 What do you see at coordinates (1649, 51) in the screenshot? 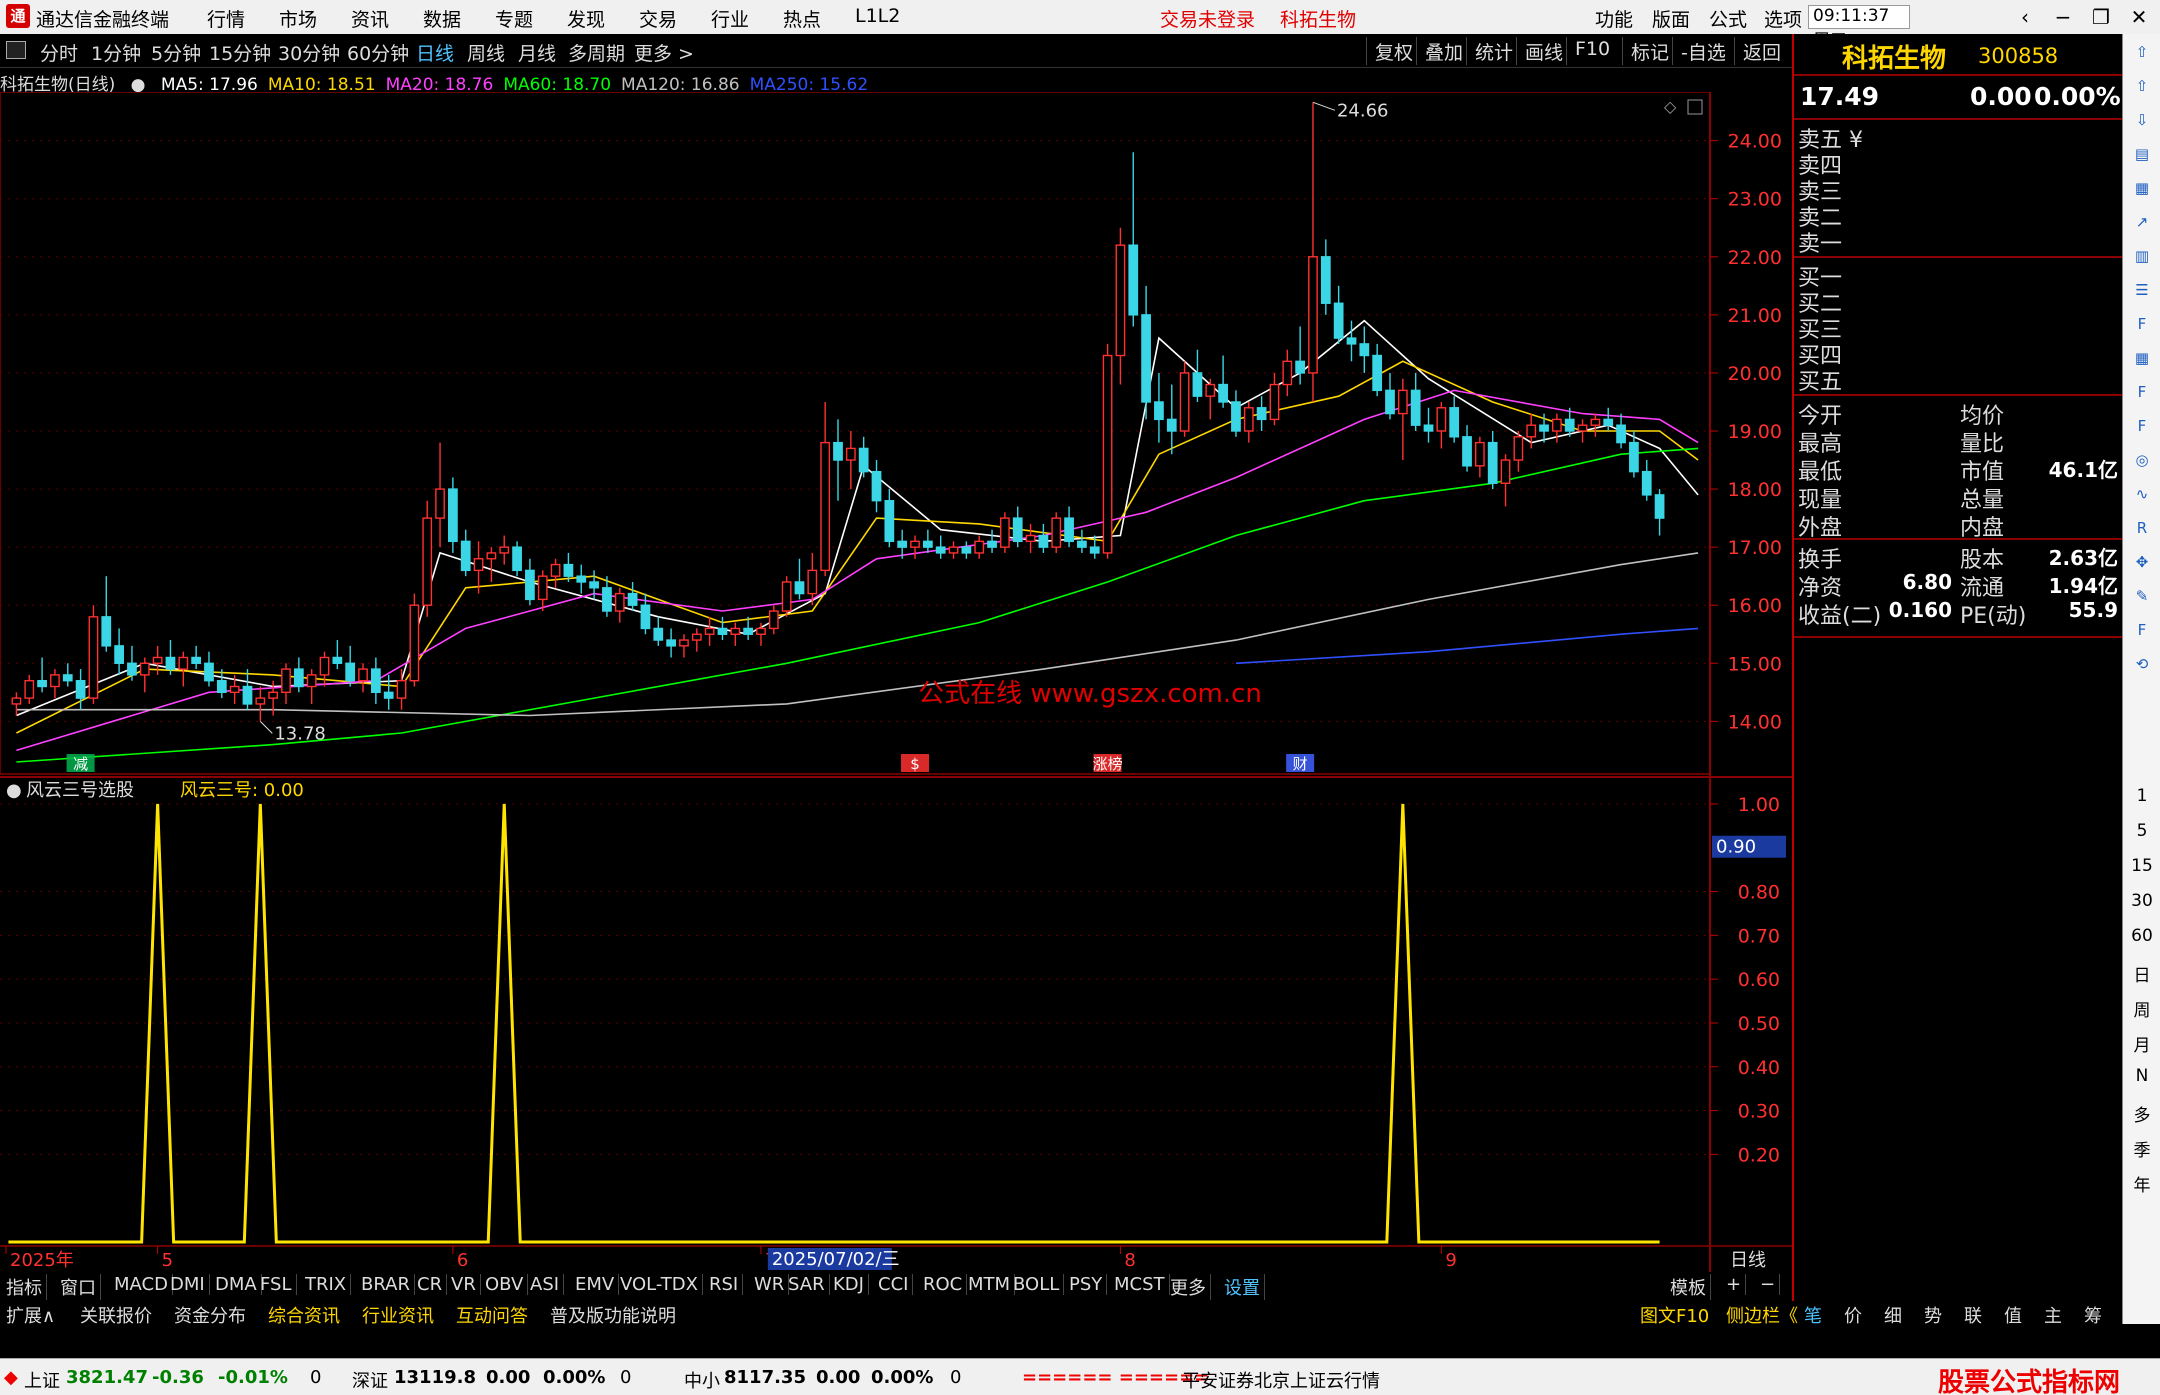
I see `tool-biaoji: 标记` at bounding box center [1649, 51].